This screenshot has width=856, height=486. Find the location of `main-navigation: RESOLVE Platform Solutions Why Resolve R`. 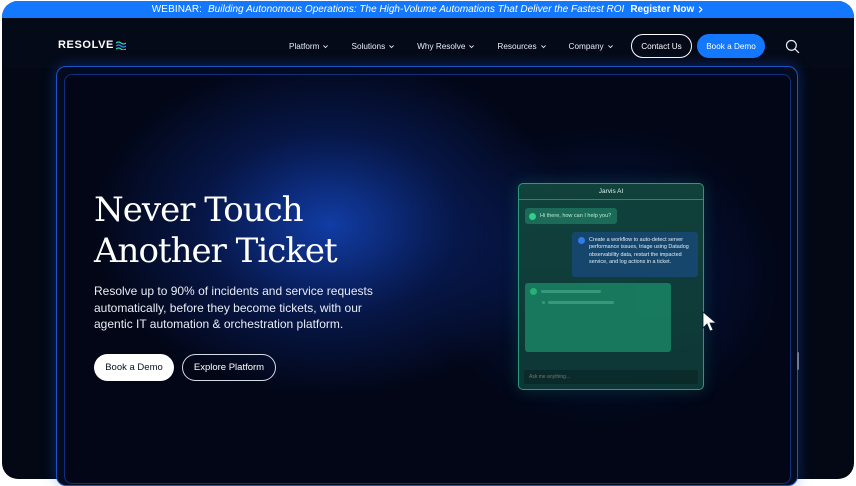

main-navigation: RESOLVE Platform Solutions Why Resolve R is located at coordinates (428, 43).